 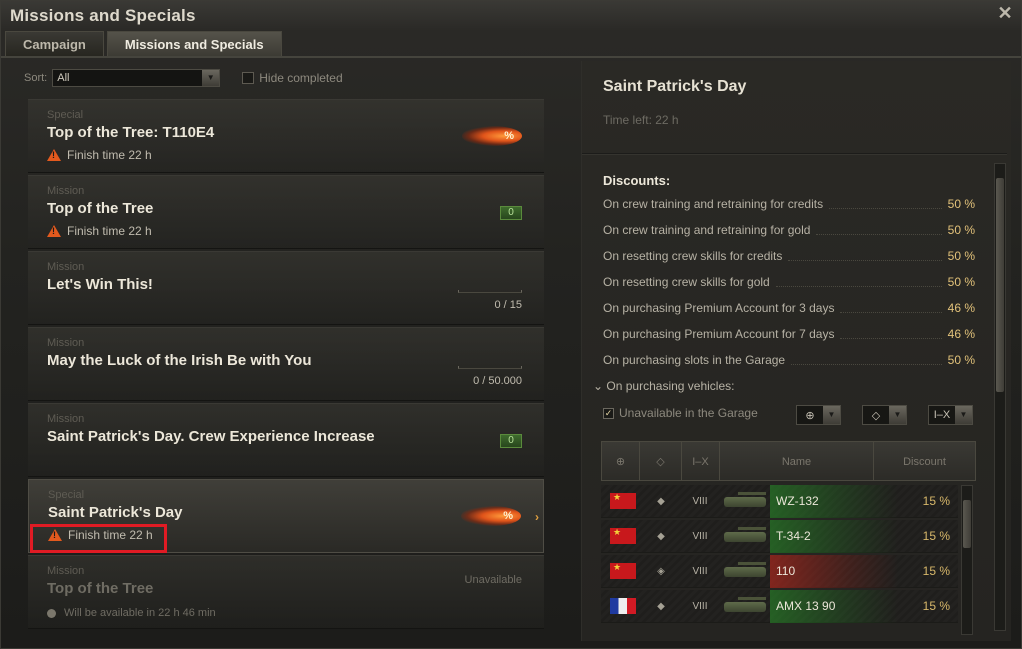 What do you see at coordinates (942, 415) in the screenshot?
I see `tier-filter-label: I–X` at bounding box center [942, 415].